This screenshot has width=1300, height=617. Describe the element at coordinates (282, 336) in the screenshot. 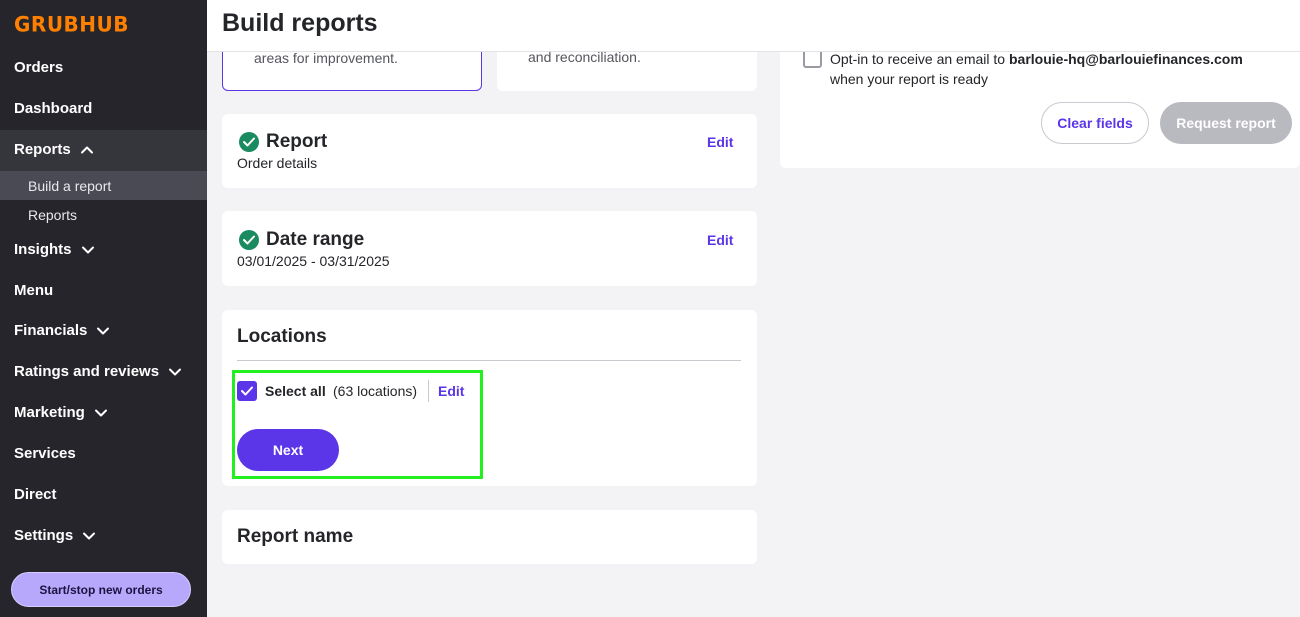

I see `locations-title: Locations` at that location.